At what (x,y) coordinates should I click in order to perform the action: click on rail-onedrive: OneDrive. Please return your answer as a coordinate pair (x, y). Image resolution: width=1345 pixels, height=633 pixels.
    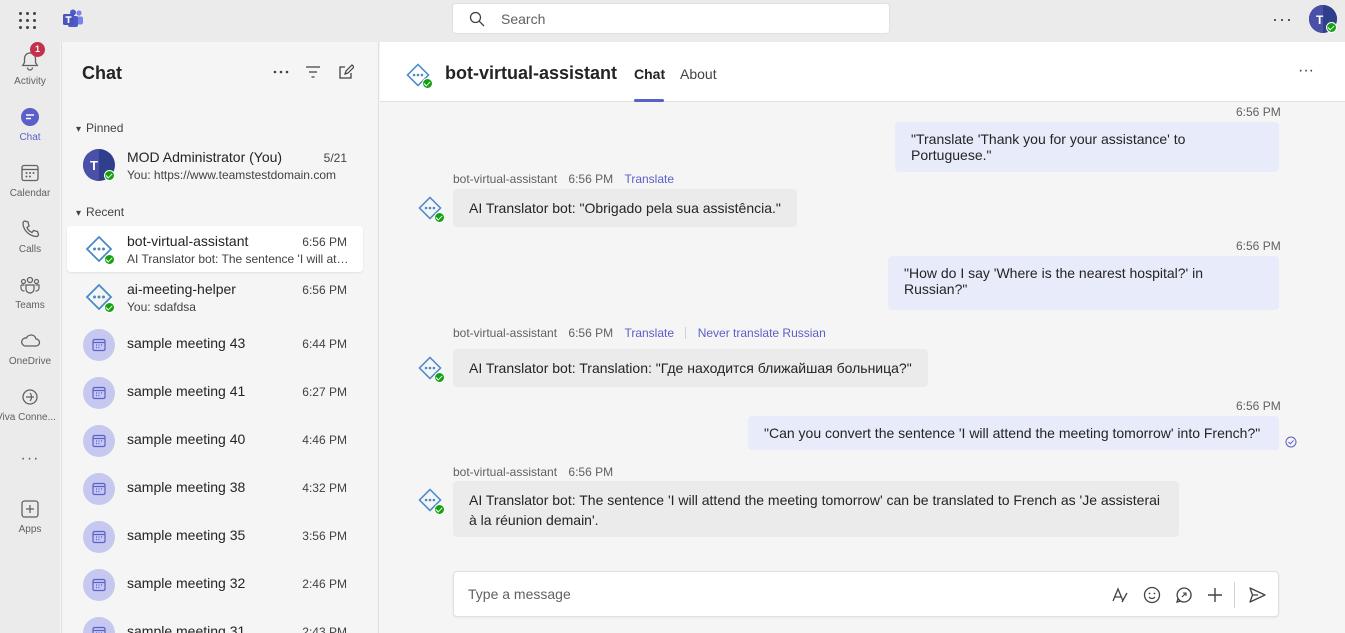
    Looking at the image, I should click on (30, 355).